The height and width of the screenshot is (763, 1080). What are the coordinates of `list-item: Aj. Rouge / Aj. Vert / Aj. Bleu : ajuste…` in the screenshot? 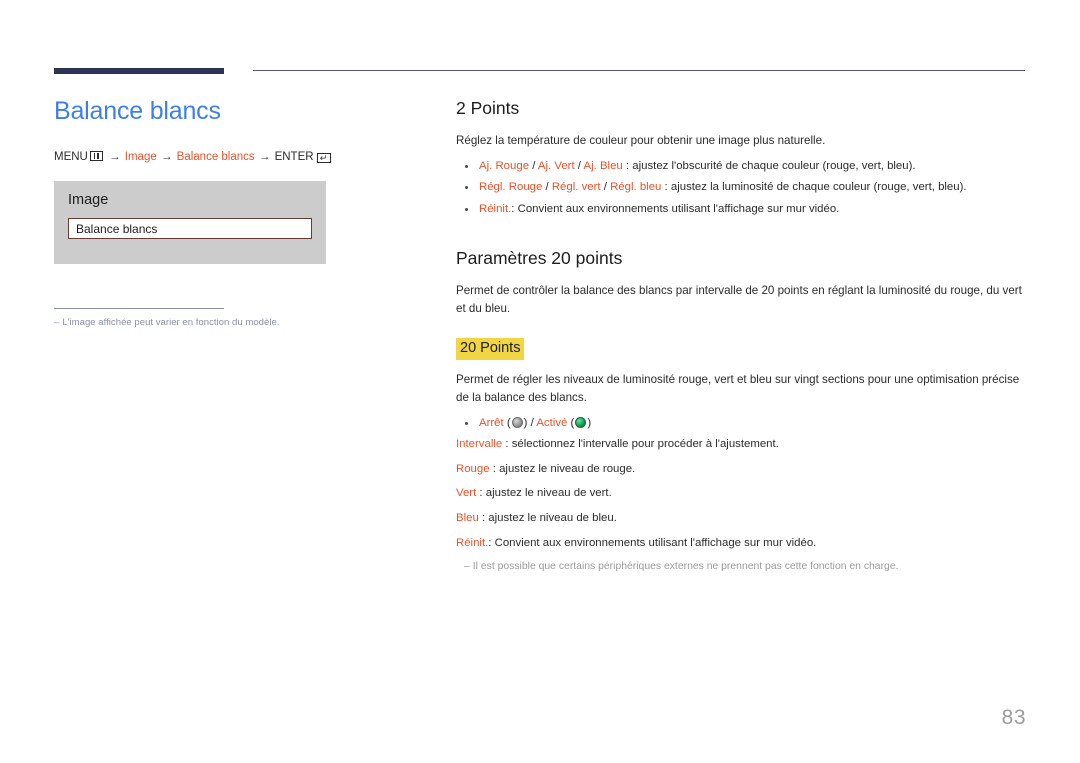 It's located at (741, 166).